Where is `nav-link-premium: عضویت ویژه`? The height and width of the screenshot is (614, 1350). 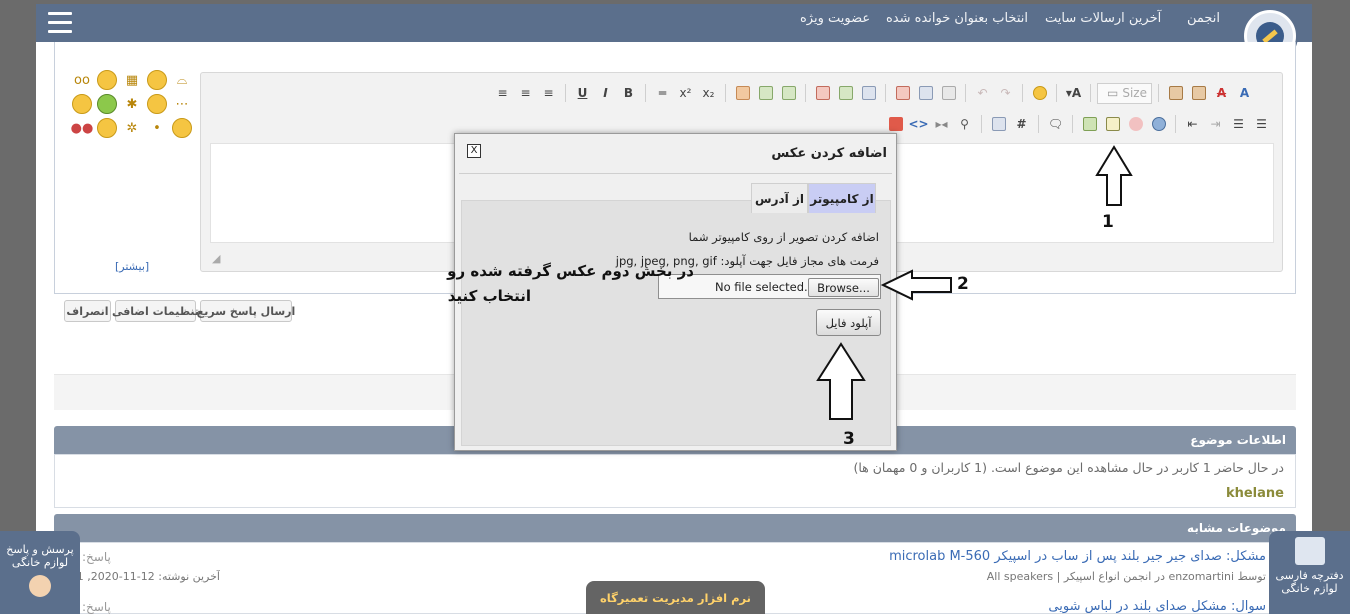
nav-link-premium: عضویت ویژه is located at coordinates (835, 18).